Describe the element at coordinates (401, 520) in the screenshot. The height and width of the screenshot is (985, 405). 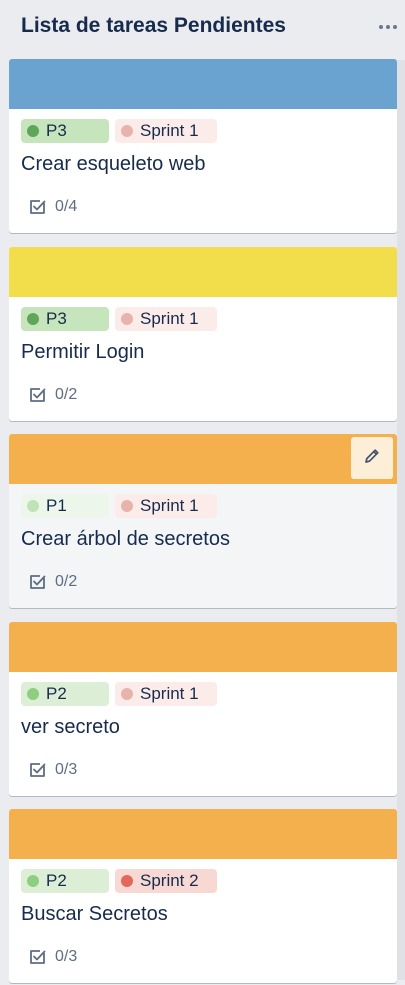
I see `list-scrollbar` at that location.